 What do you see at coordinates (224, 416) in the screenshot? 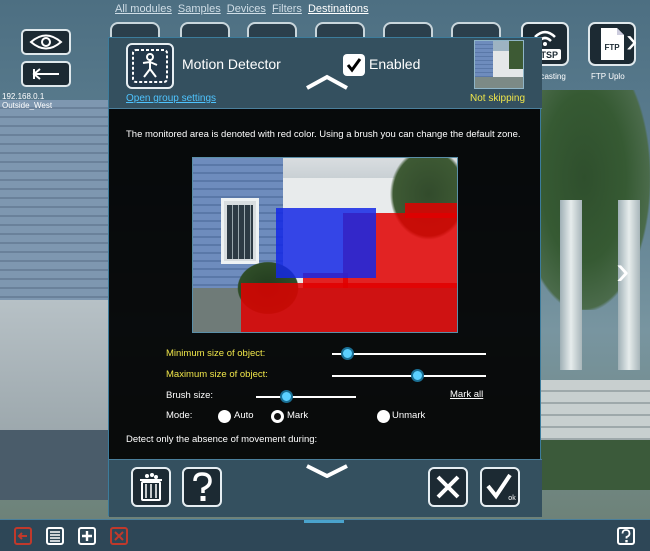
I see `mode-auto-radio` at bounding box center [224, 416].